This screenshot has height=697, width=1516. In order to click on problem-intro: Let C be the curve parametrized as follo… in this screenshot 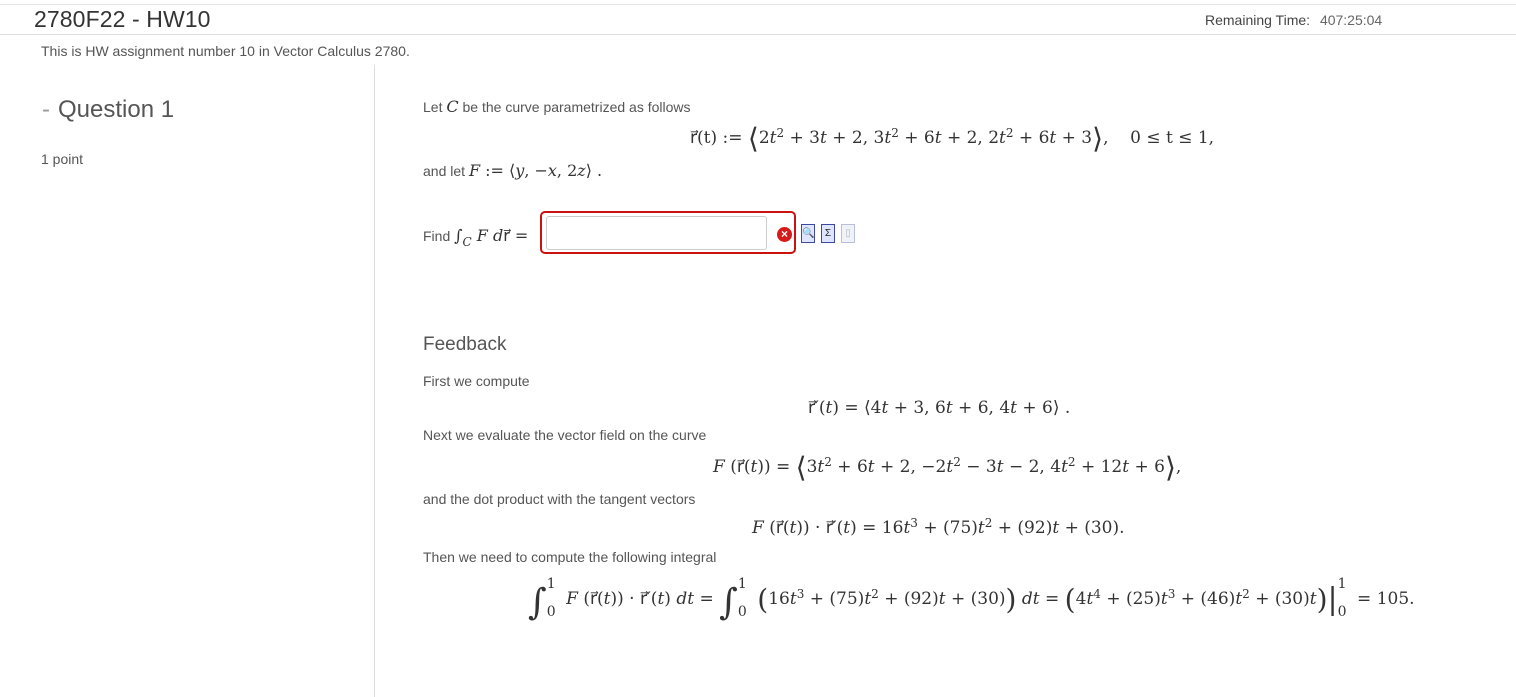, I will do `click(557, 106)`.